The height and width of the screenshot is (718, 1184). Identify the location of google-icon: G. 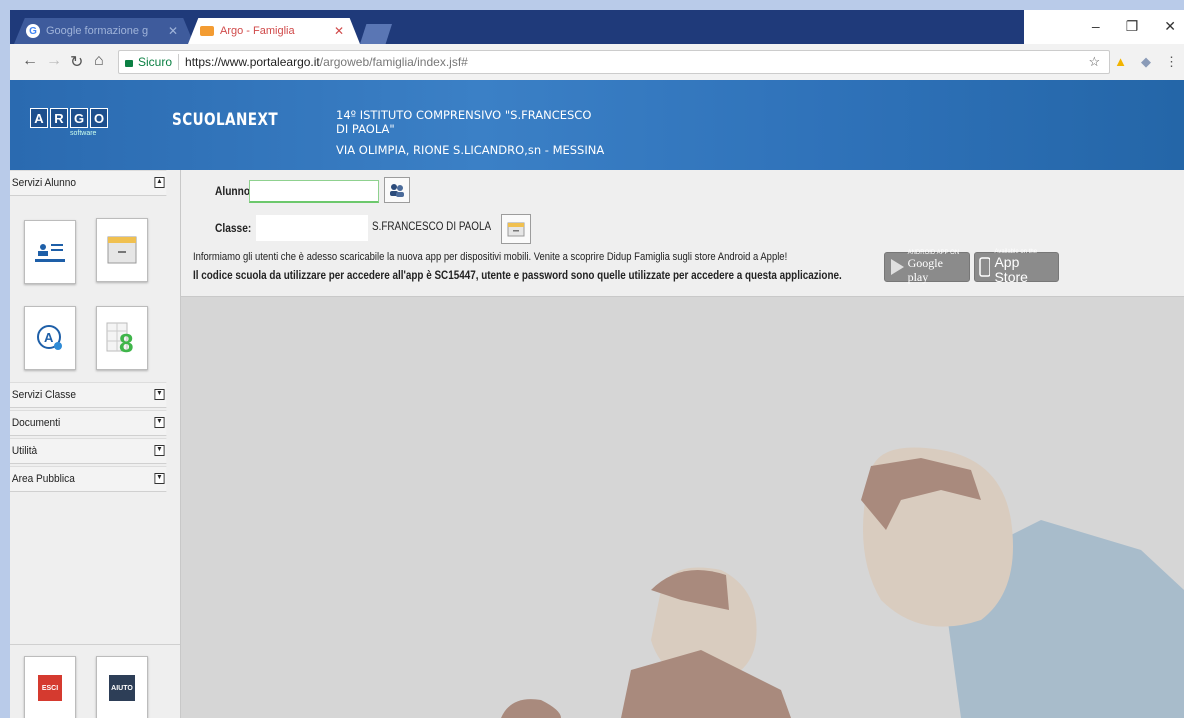
(33, 31).